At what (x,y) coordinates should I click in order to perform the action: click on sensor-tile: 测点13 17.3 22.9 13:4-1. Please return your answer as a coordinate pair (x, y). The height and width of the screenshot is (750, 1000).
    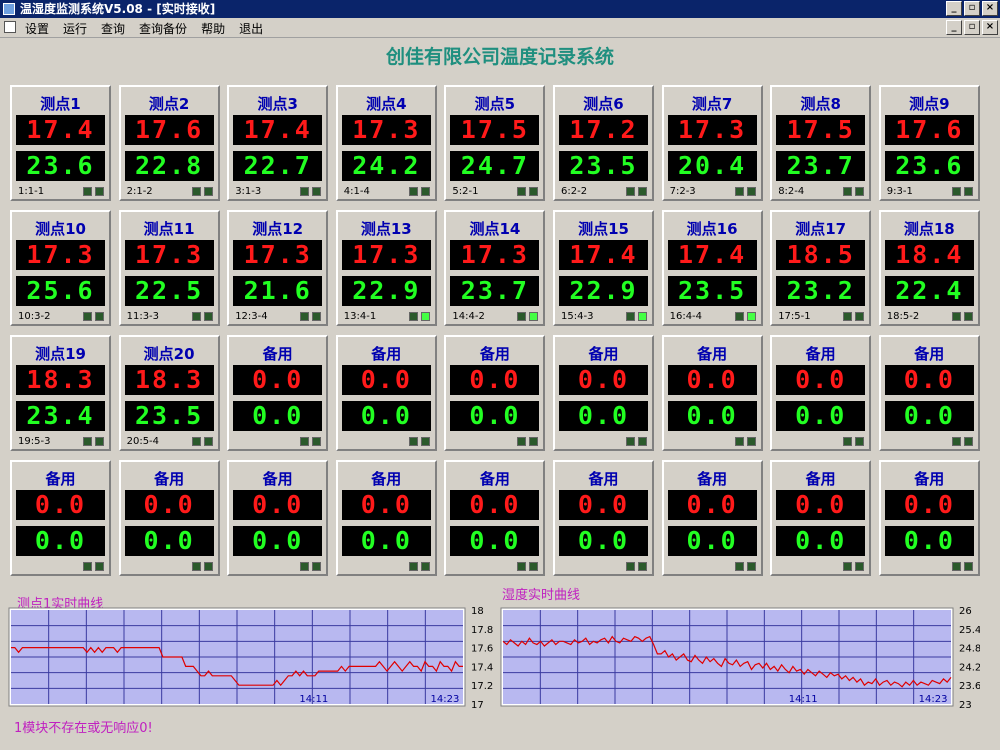
    Looking at the image, I should click on (386, 268).